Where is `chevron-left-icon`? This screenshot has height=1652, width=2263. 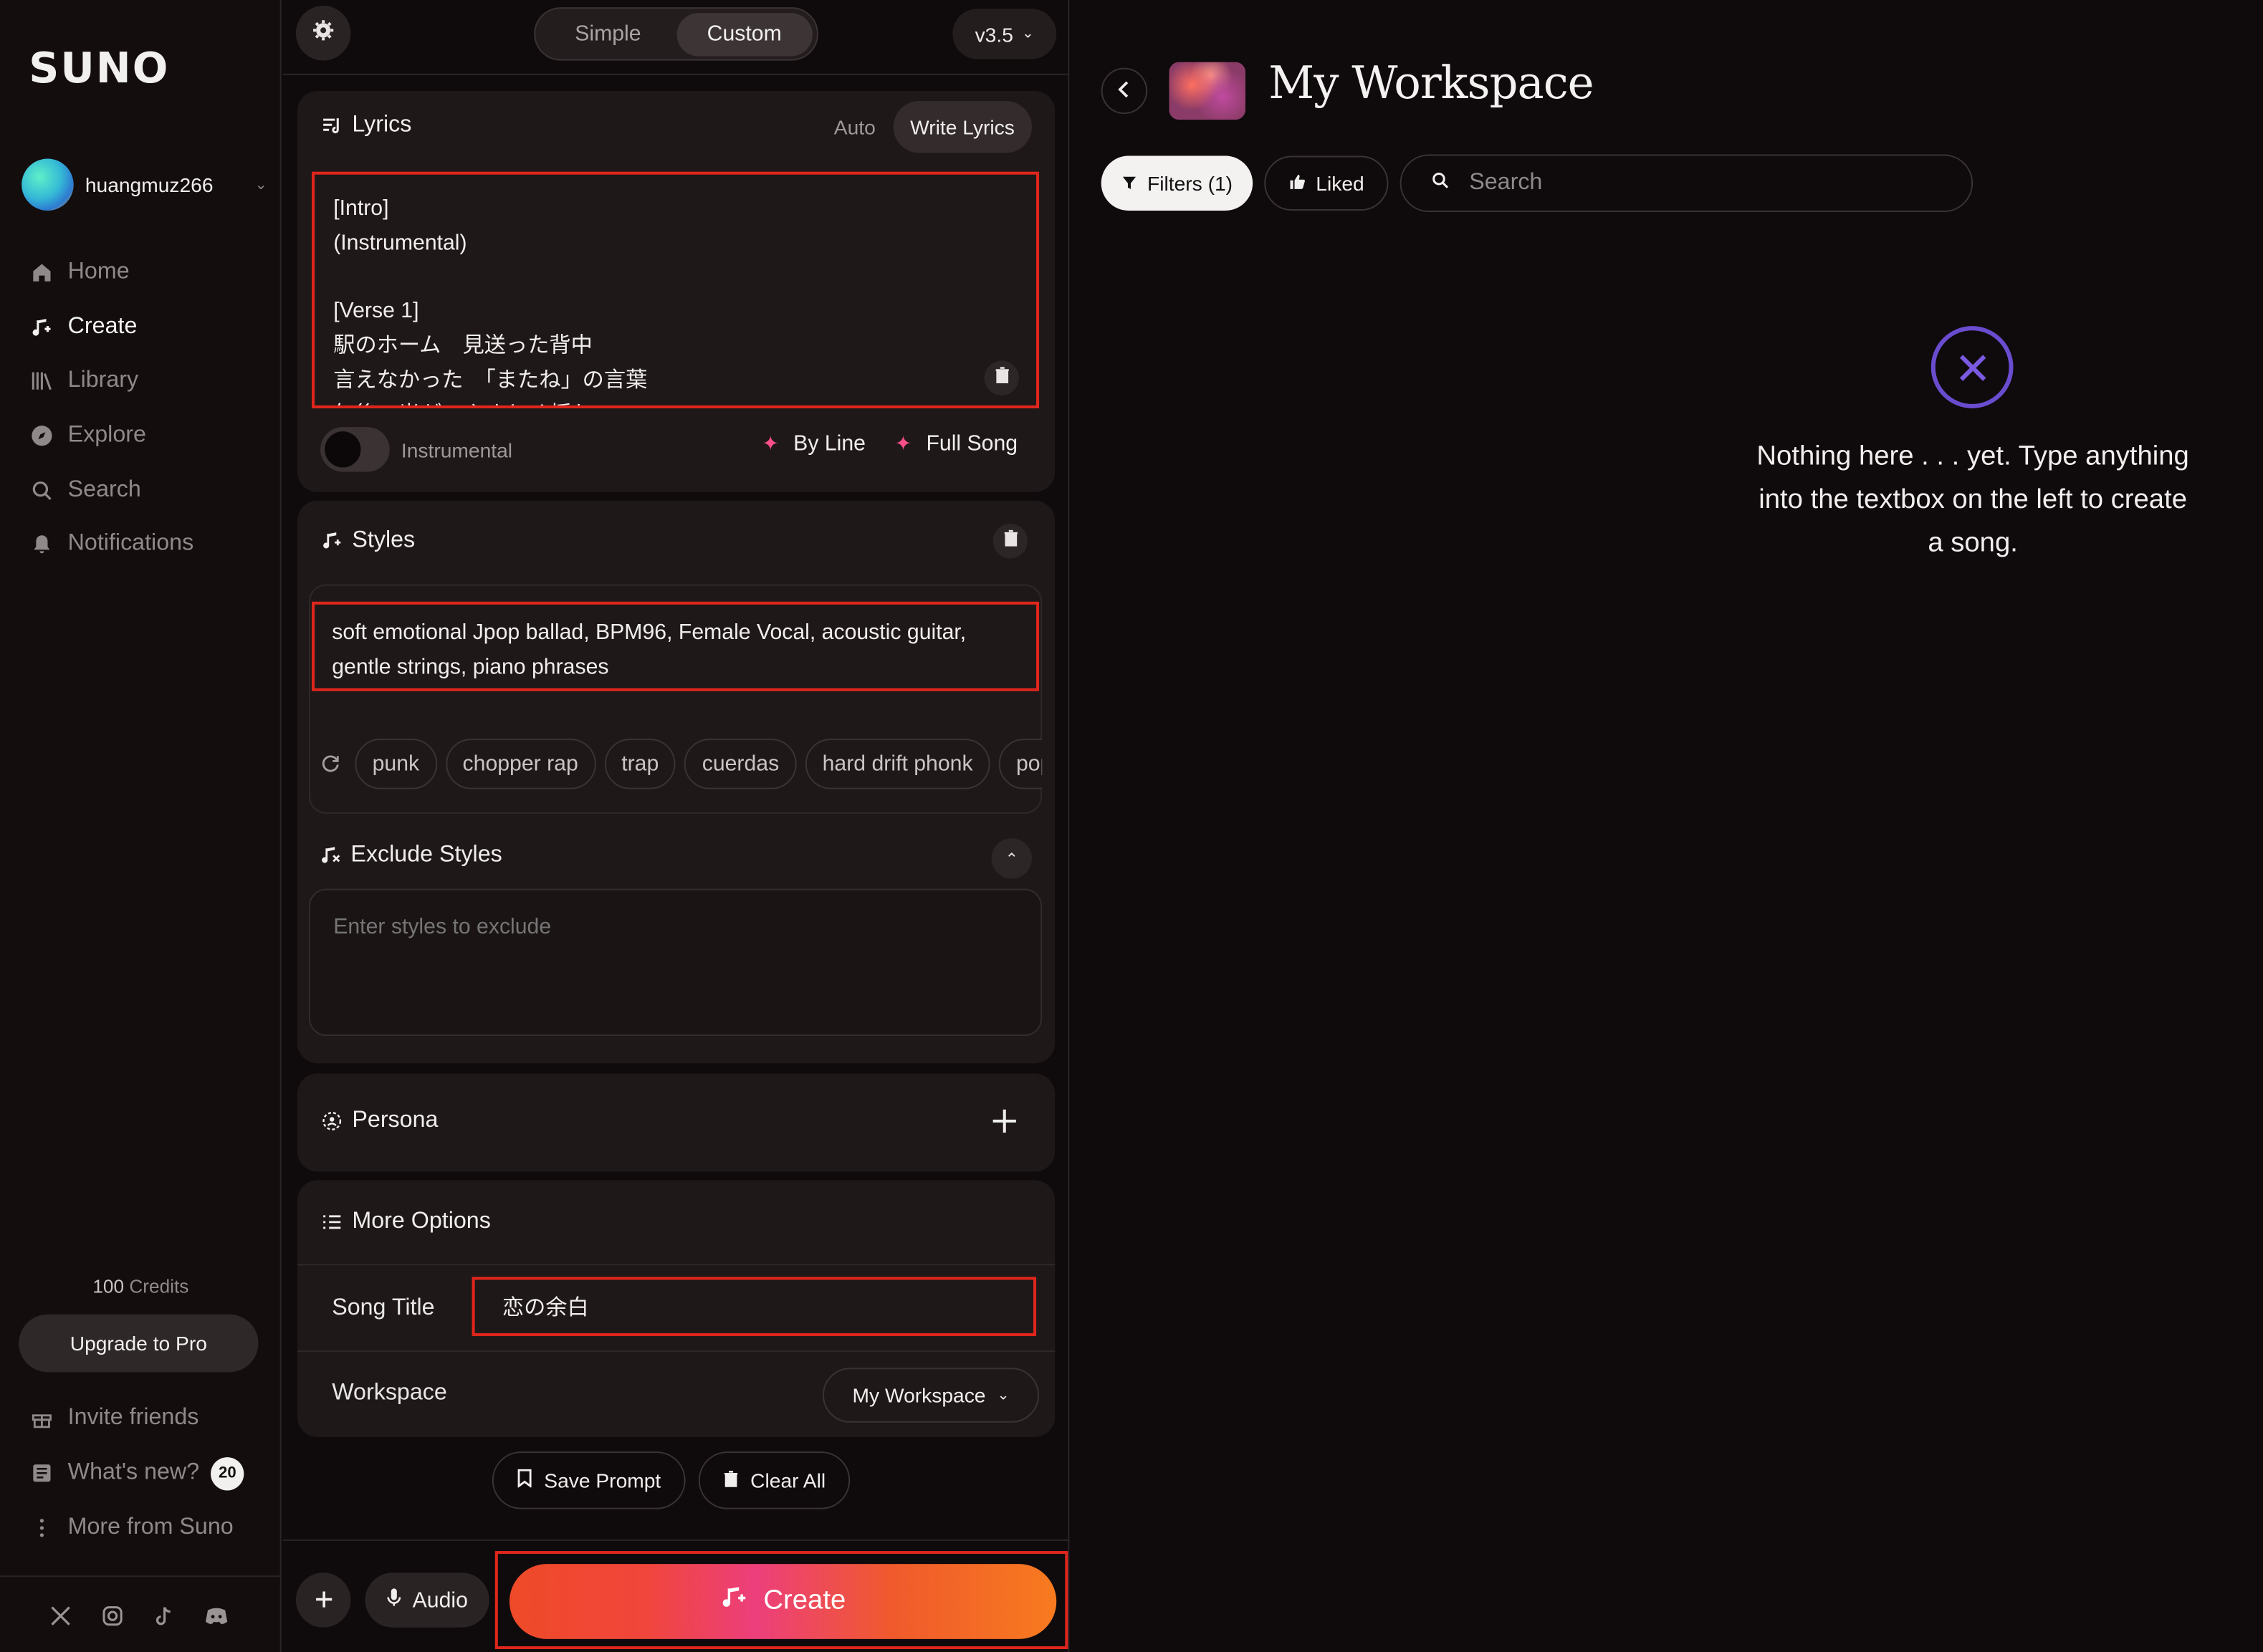 chevron-left-icon is located at coordinates (1124, 91).